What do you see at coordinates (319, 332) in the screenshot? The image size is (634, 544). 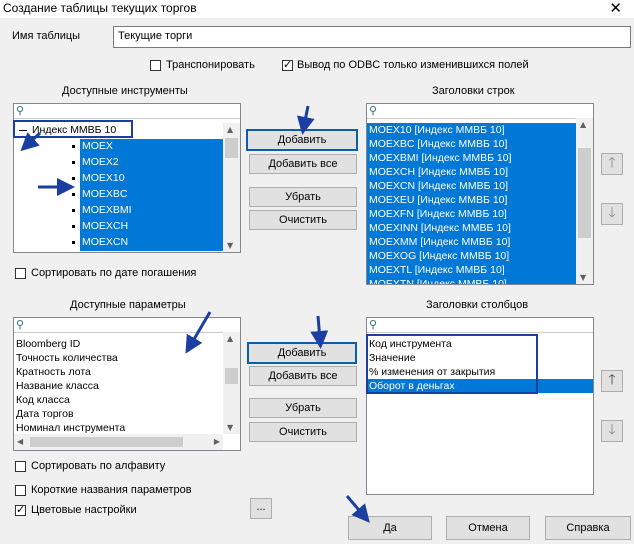 I see `arrow-to-add-bottom` at bounding box center [319, 332].